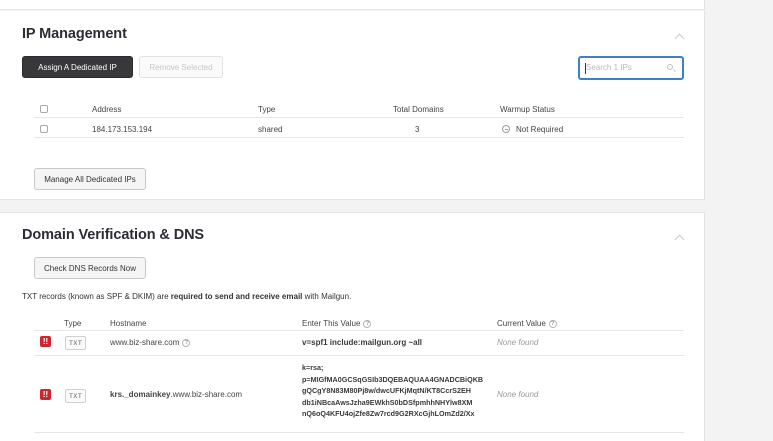 The height and width of the screenshot is (441, 773). Describe the element at coordinates (90, 179) in the screenshot. I see `manage-dedicated-ips-button: Manage All Dedicated IPs` at that location.